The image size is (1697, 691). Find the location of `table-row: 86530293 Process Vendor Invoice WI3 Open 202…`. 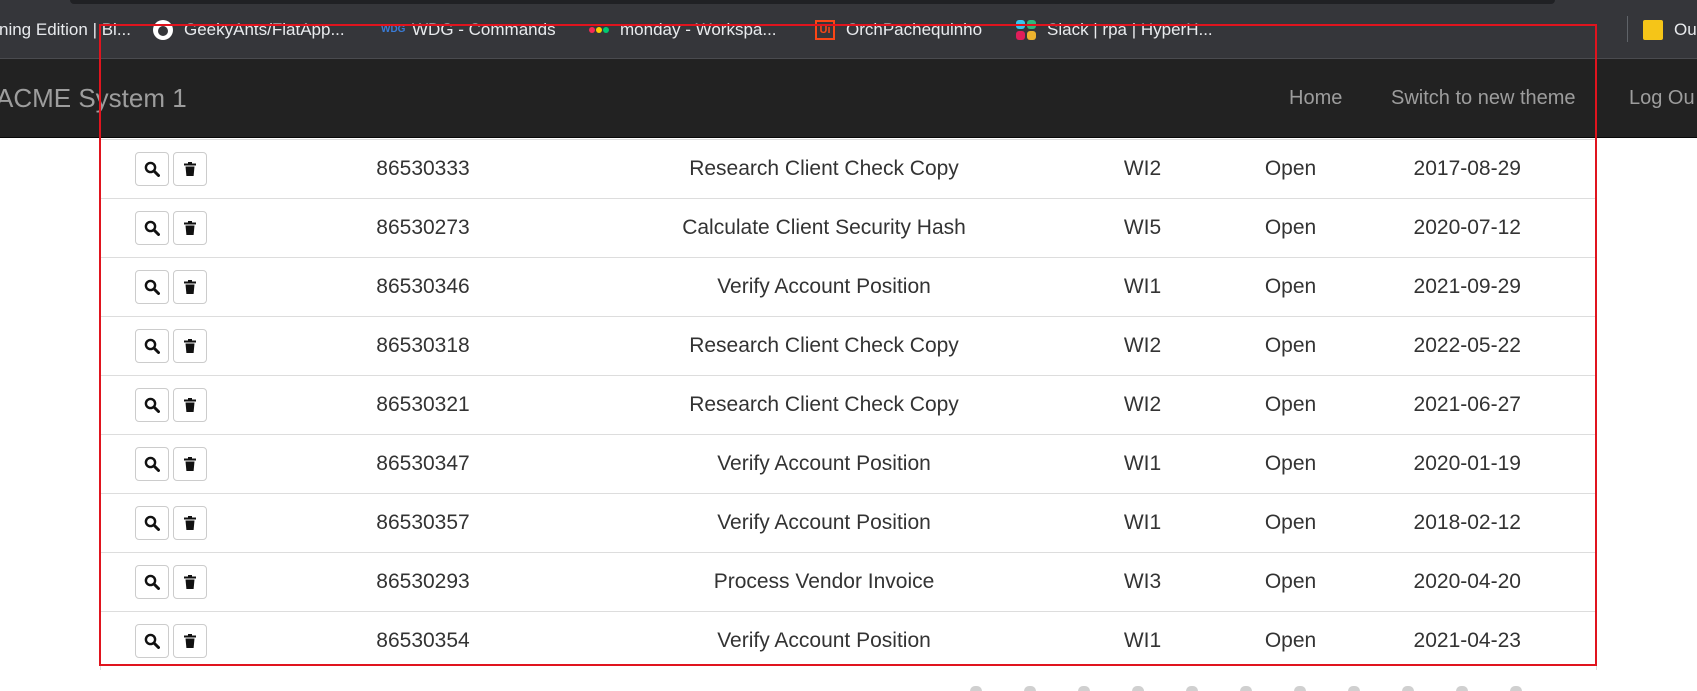

table-row: 86530293 Process Vendor Invoice WI3 Open 202… is located at coordinates (848, 582).